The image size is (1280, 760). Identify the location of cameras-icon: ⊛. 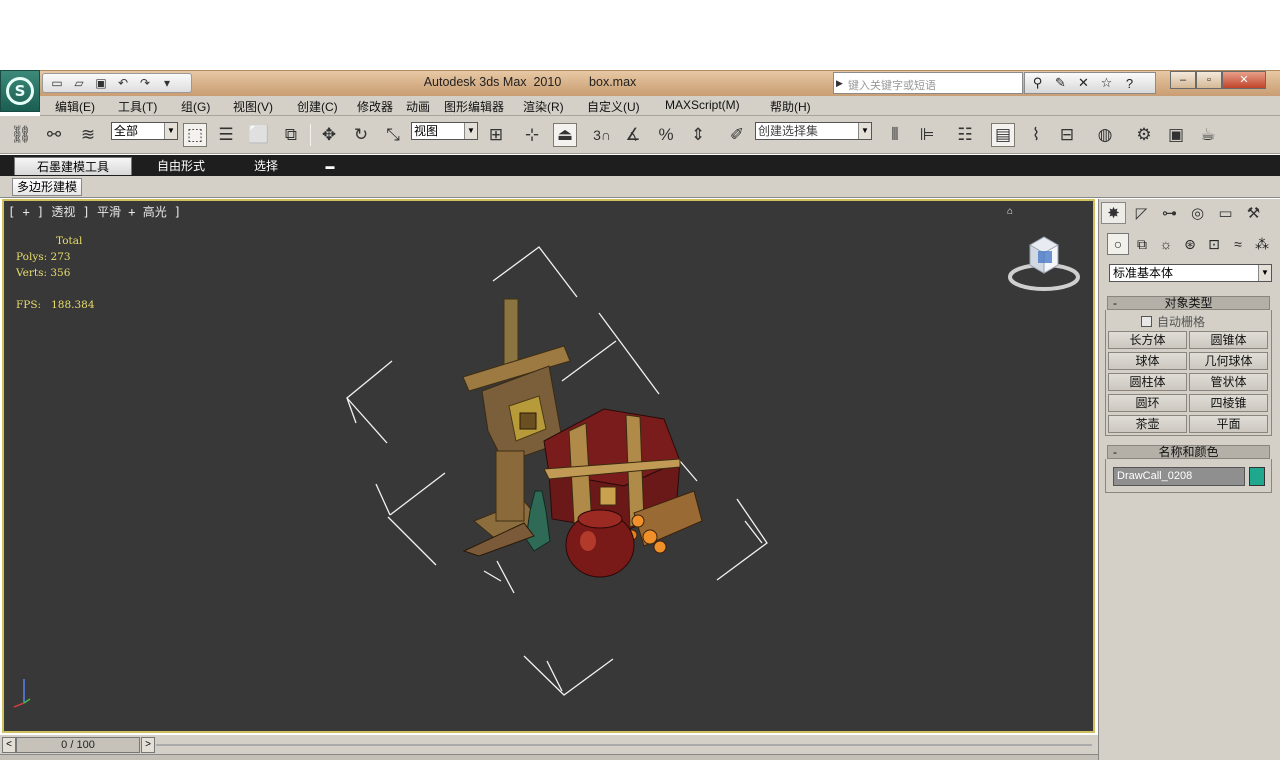
(1190, 244).